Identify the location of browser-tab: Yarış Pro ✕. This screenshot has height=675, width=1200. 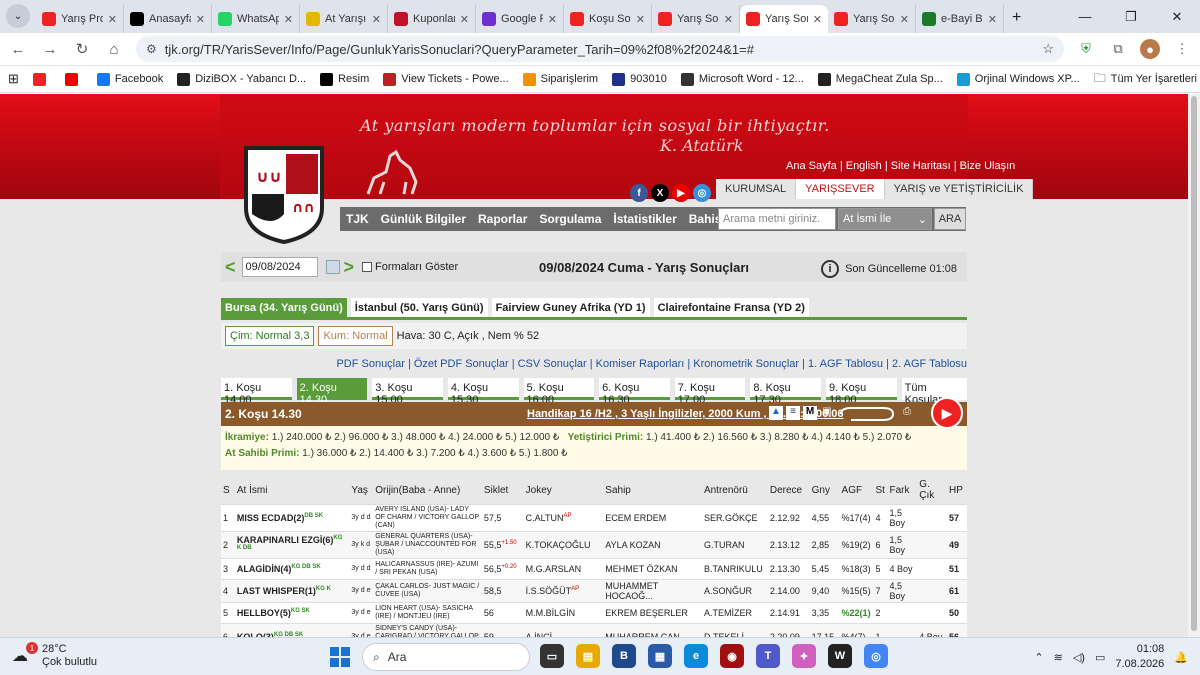
(80, 19).